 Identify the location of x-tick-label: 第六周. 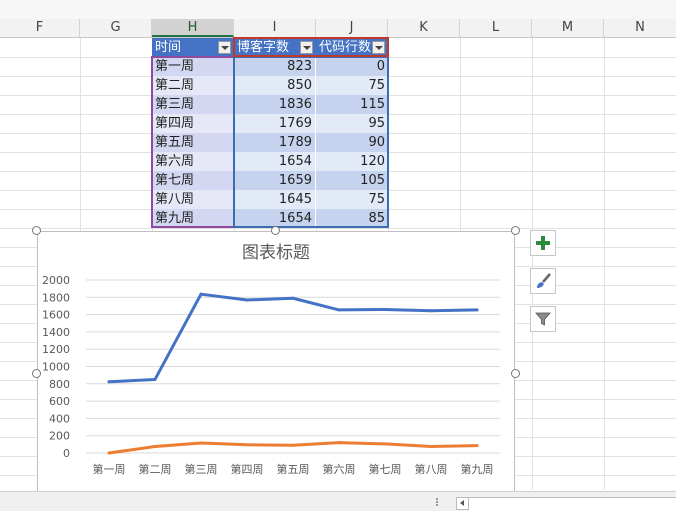
(339, 469).